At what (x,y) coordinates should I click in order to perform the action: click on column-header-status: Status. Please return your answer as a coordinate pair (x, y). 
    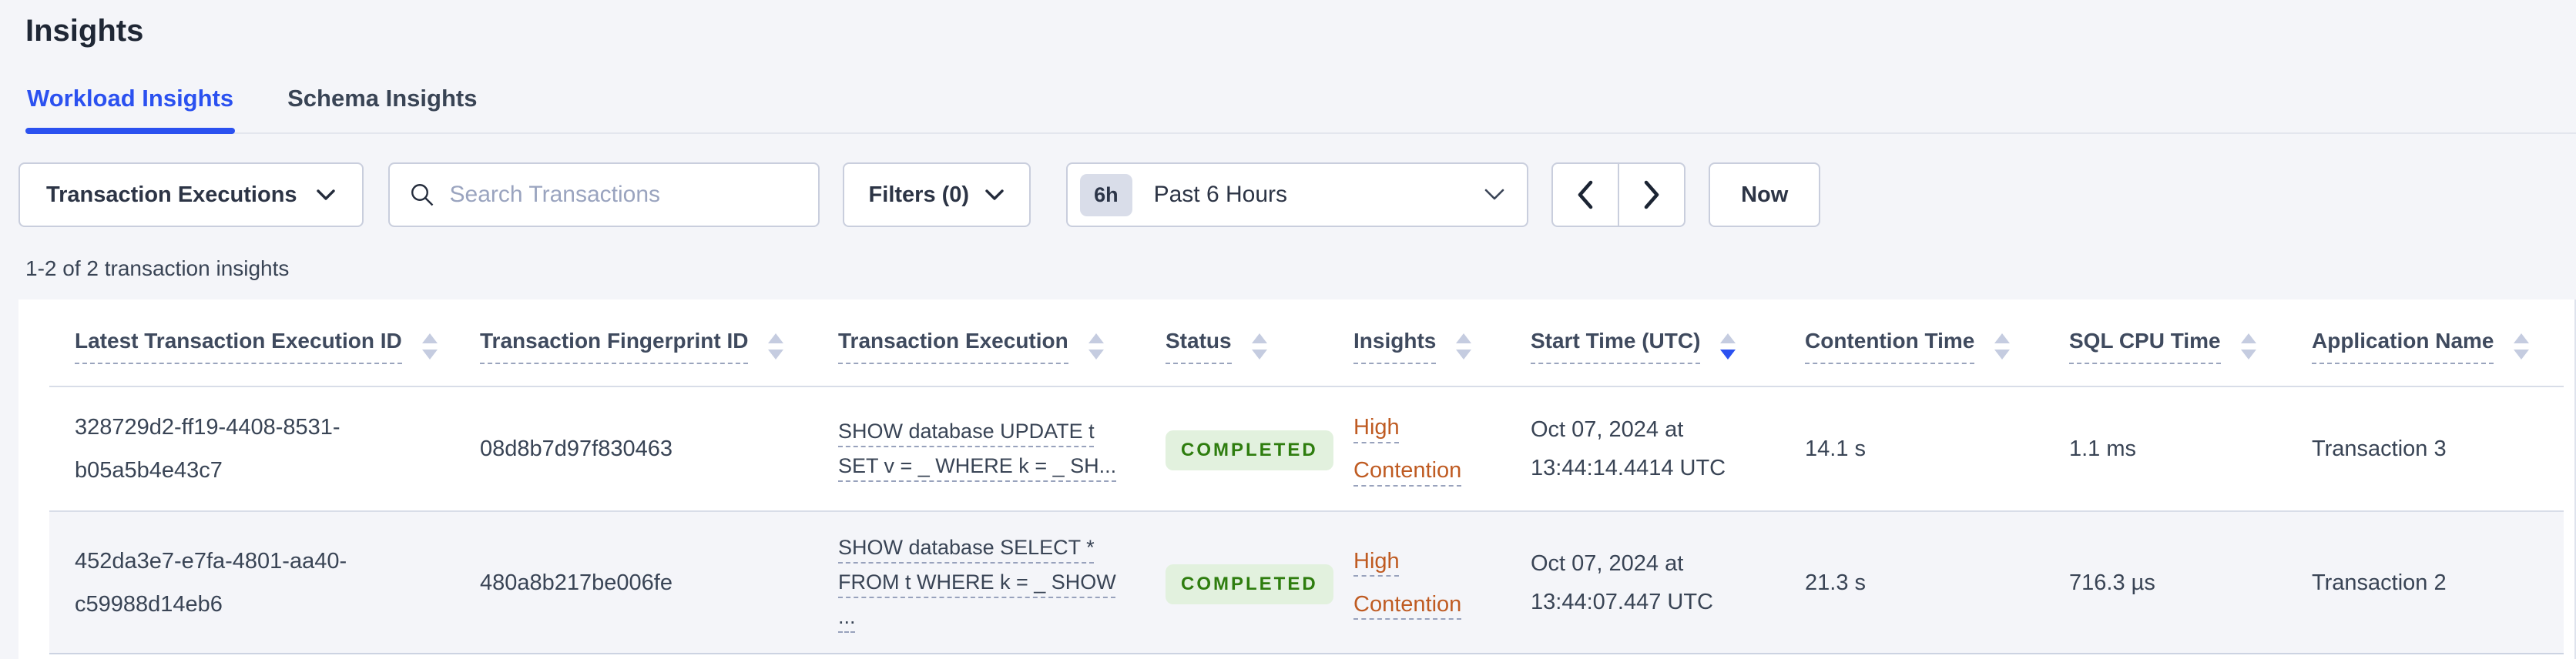
    Looking at the image, I should click on (1234, 343).